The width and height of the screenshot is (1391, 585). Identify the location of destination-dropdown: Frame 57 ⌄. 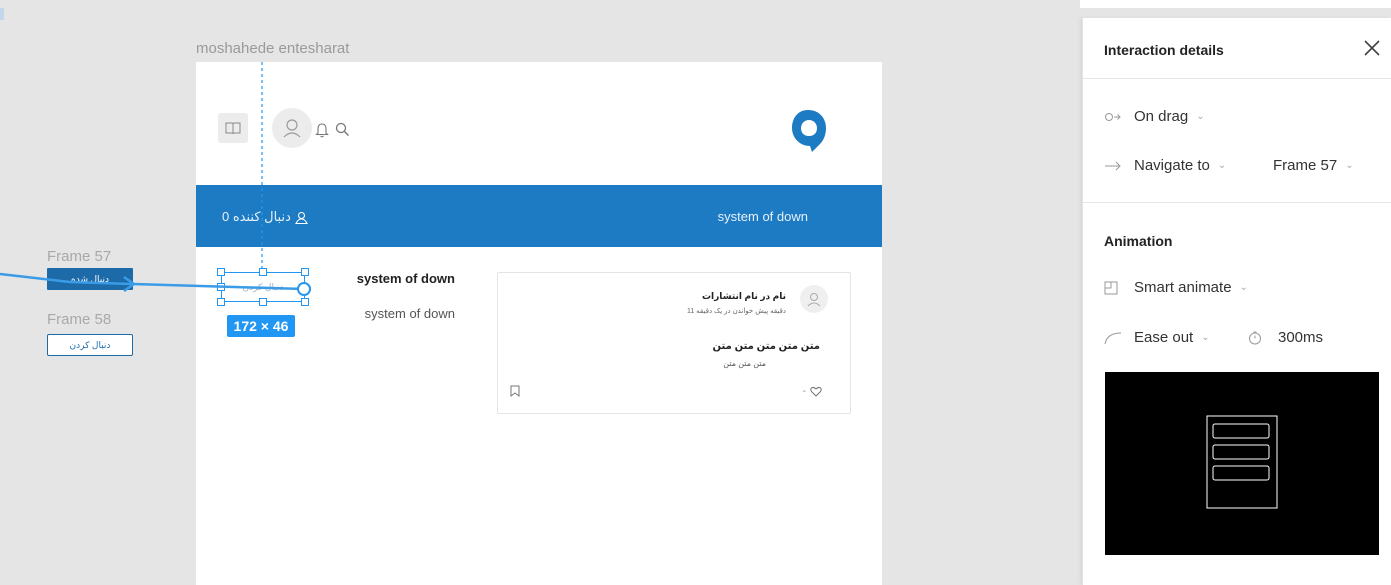
(1313, 165).